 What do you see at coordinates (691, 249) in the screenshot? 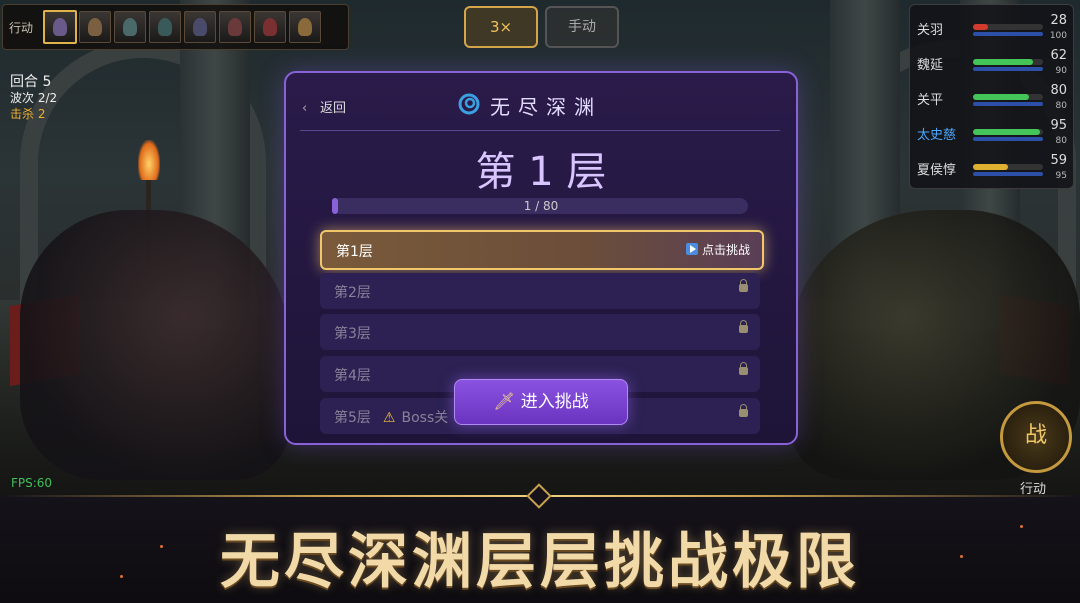
I see `play-icon` at bounding box center [691, 249].